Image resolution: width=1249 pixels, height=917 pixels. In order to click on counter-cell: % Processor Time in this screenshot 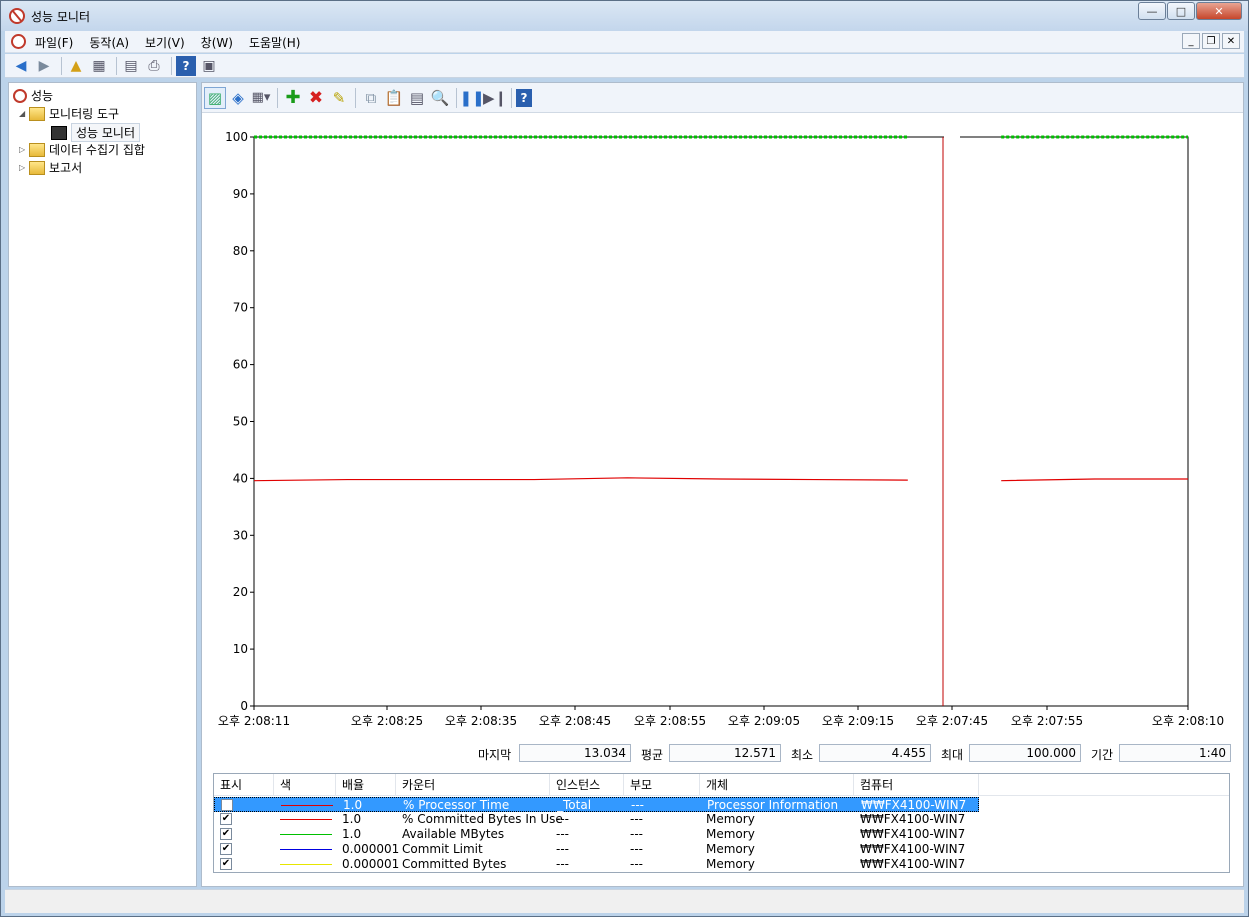, I will do `click(456, 805)`.